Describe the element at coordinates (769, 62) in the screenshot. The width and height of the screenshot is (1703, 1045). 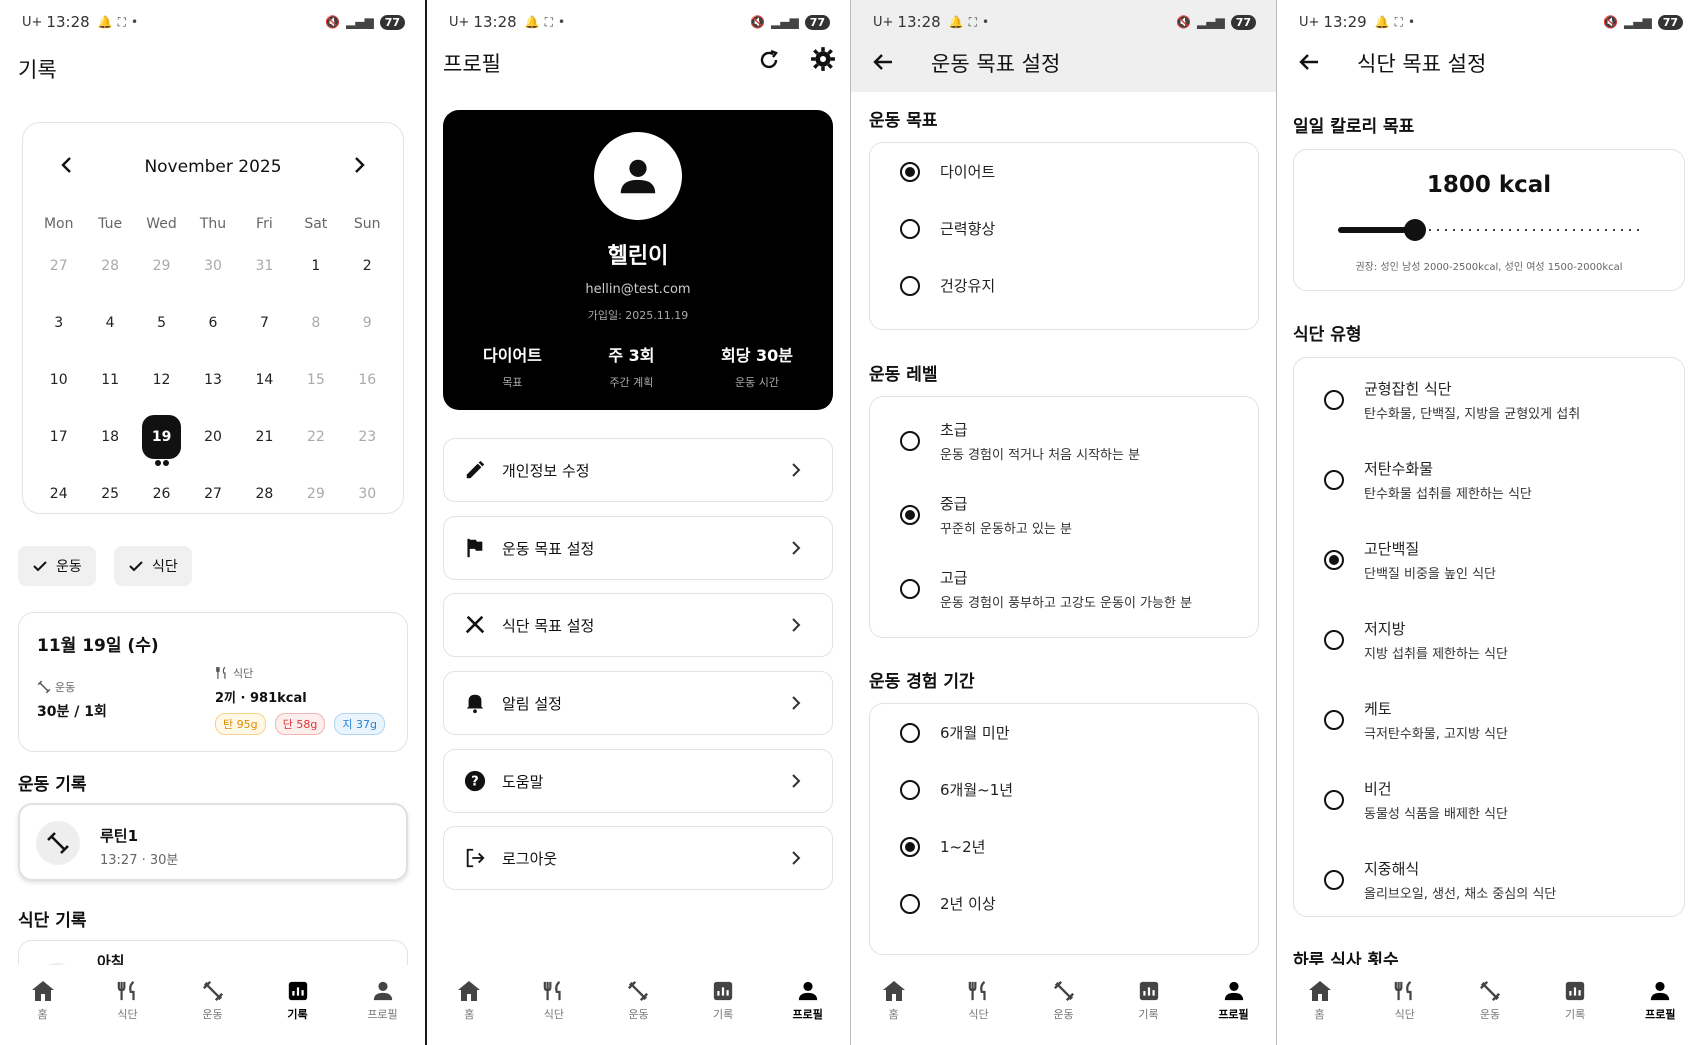
I see `refresh-button` at that location.